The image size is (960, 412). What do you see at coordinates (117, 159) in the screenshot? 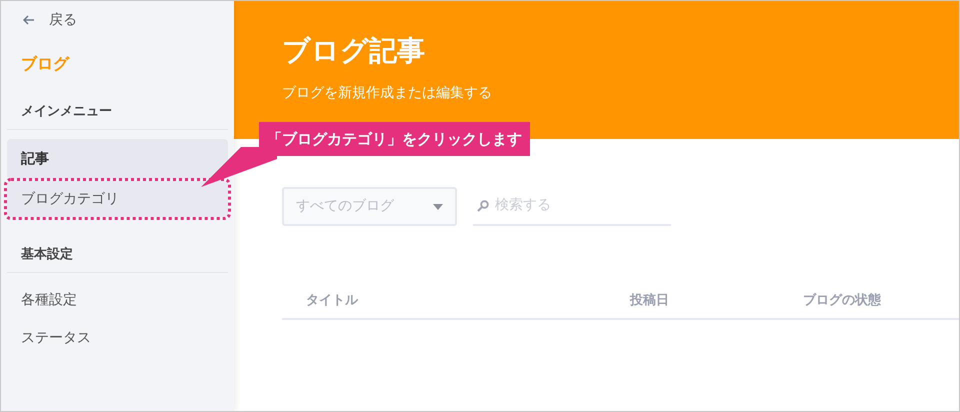
I see `sidebar-item: 記事` at bounding box center [117, 159].